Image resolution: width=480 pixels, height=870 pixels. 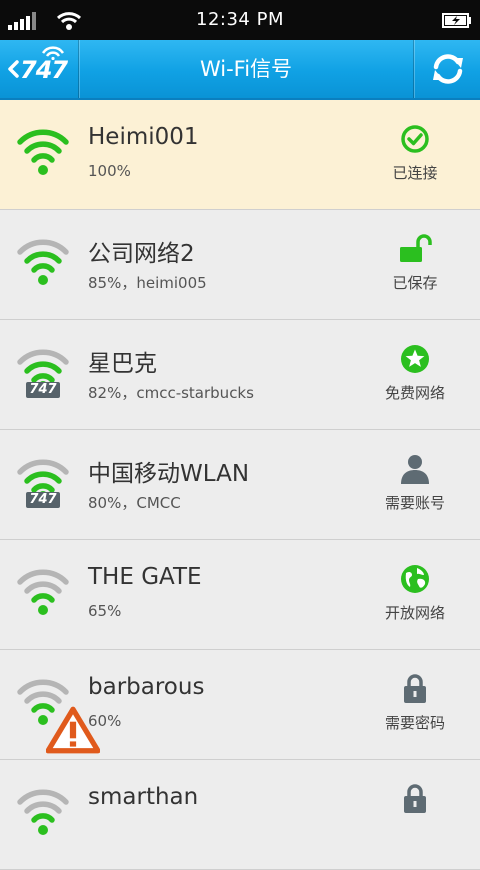 What do you see at coordinates (73, 730) in the screenshot?
I see `warning-icon` at bounding box center [73, 730].